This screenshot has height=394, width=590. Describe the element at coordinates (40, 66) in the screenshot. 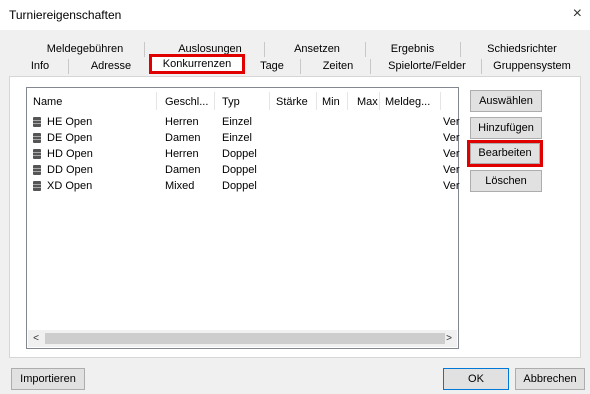

I see `tab-info: Info` at that location.